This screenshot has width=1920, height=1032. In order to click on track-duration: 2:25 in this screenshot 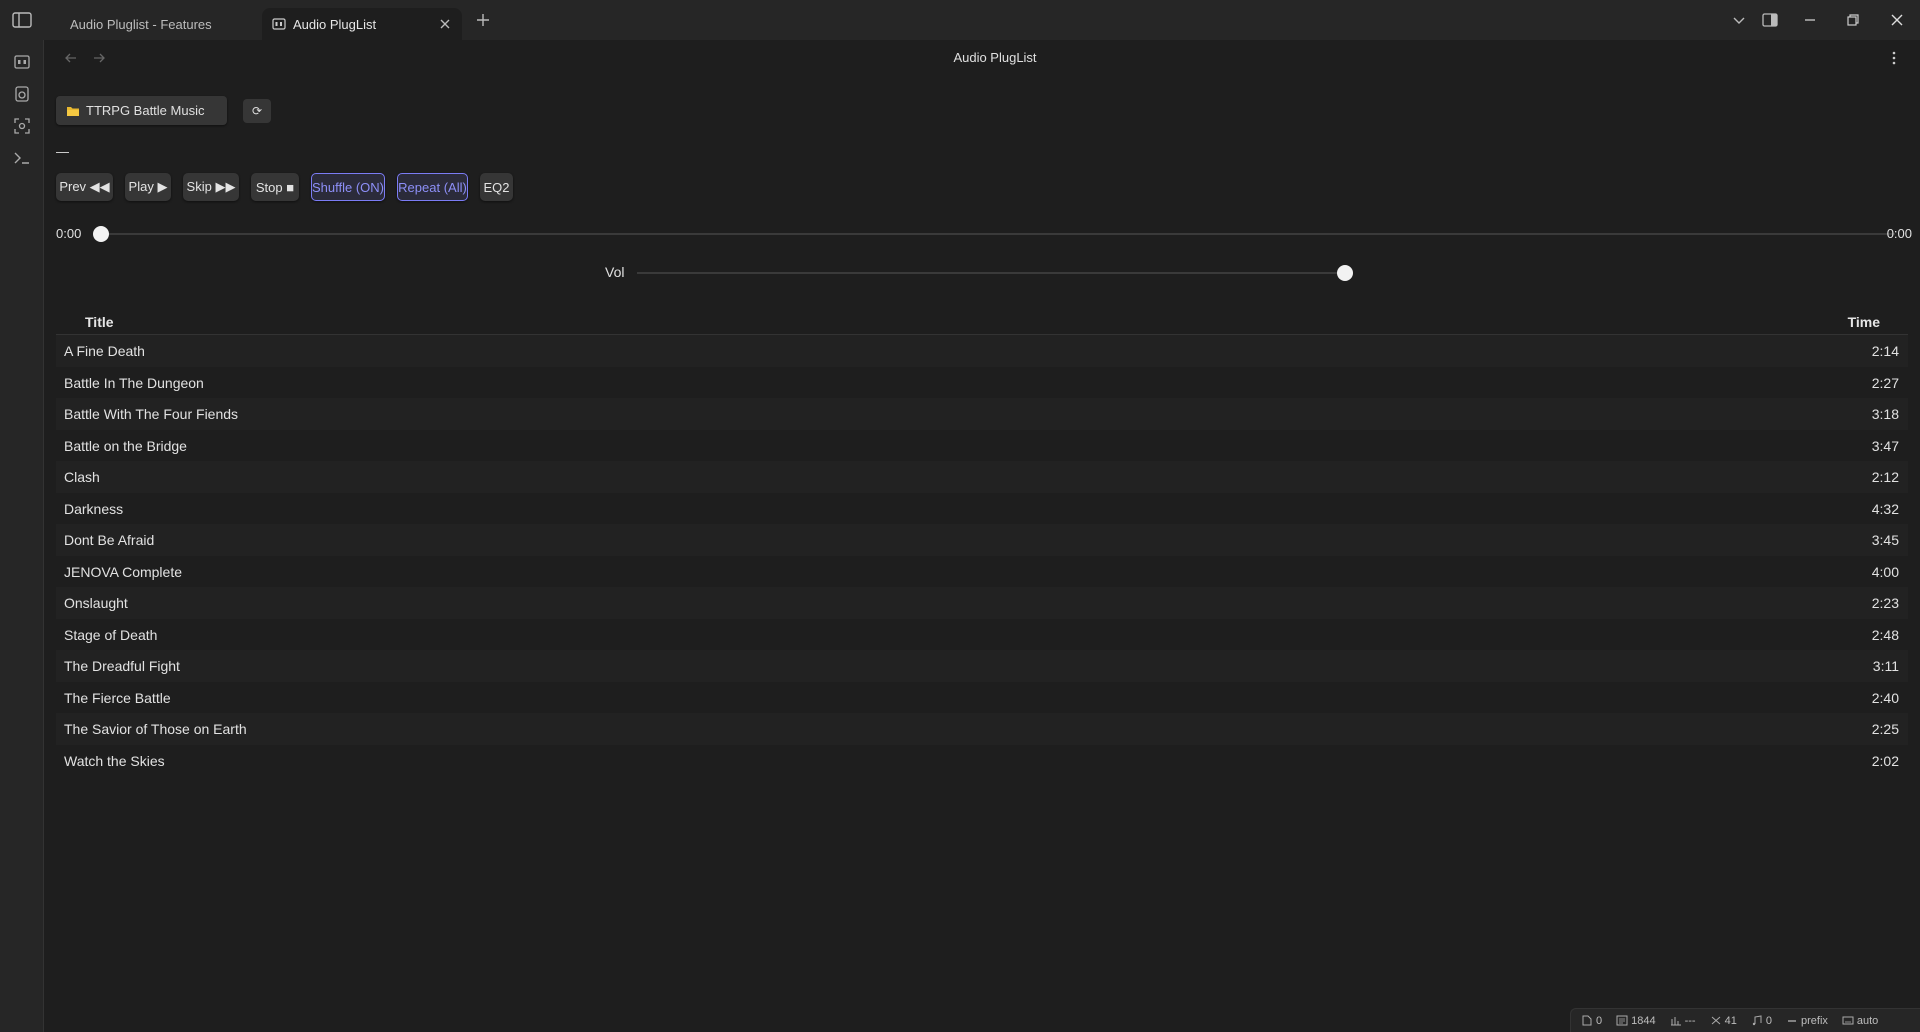, I will do `click(1885, 729)`.